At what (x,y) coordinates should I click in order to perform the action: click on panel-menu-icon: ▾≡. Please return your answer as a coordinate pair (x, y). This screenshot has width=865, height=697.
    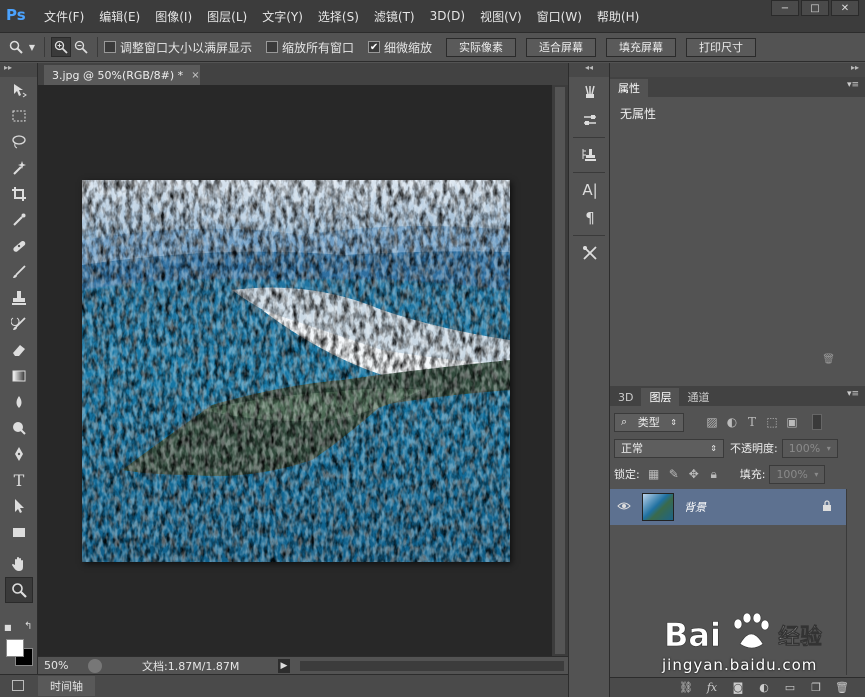
    Looking at the image, I should click on (853, 85).